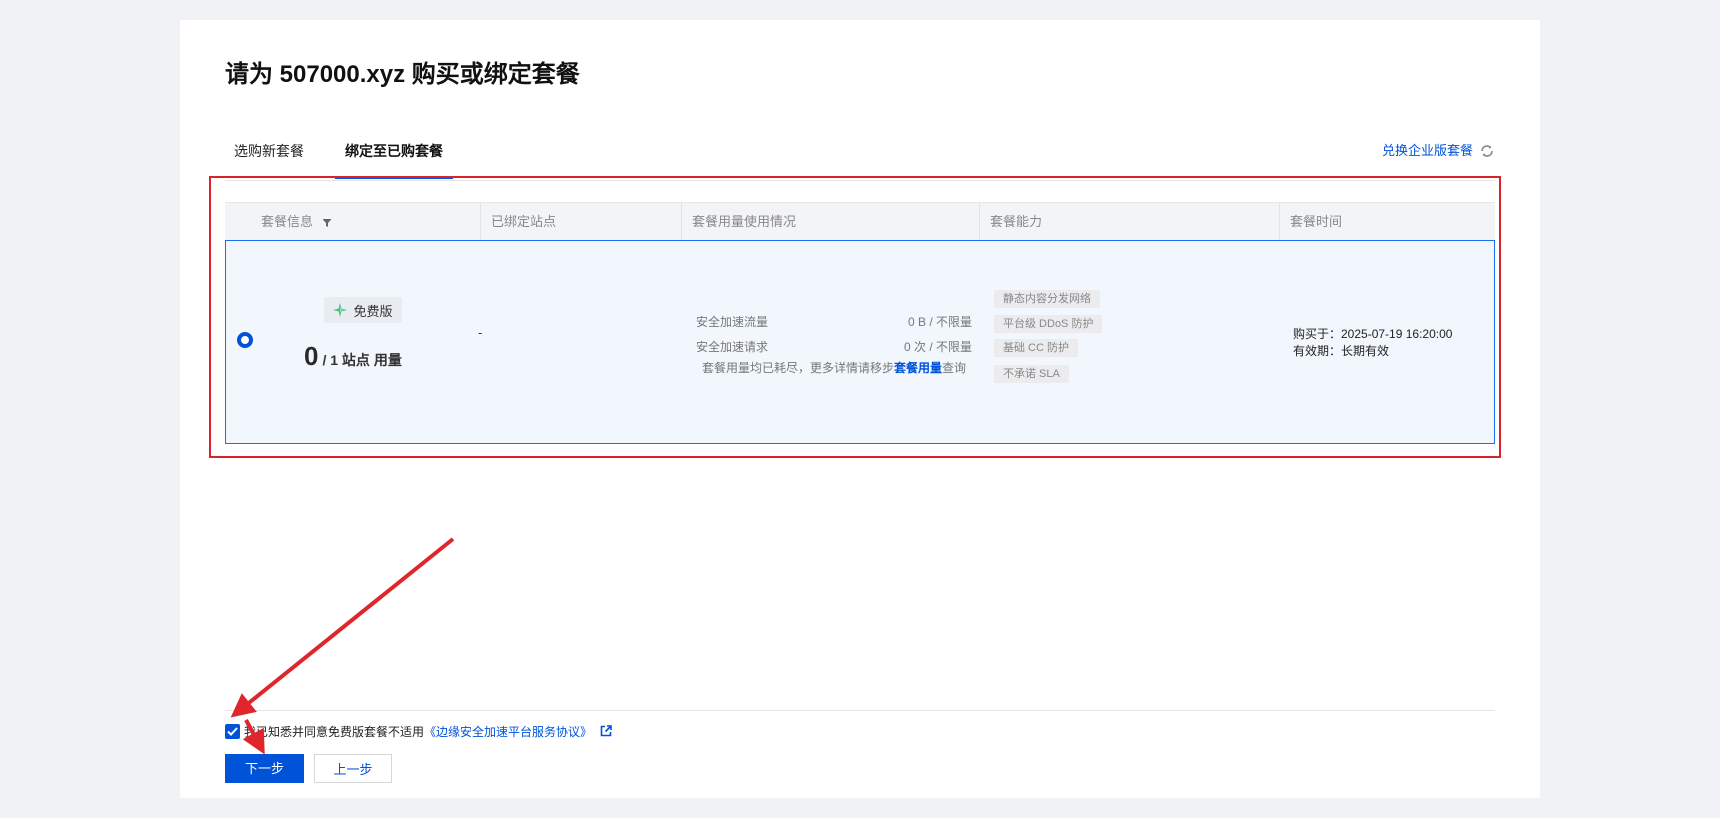 This screenshot has width=1720, height=818. What do you see at coordinates (1048, 324) in the screenshot?
I see `capability-tag: 平台级 DDoS 防护` at bounding box center [1048, 324].